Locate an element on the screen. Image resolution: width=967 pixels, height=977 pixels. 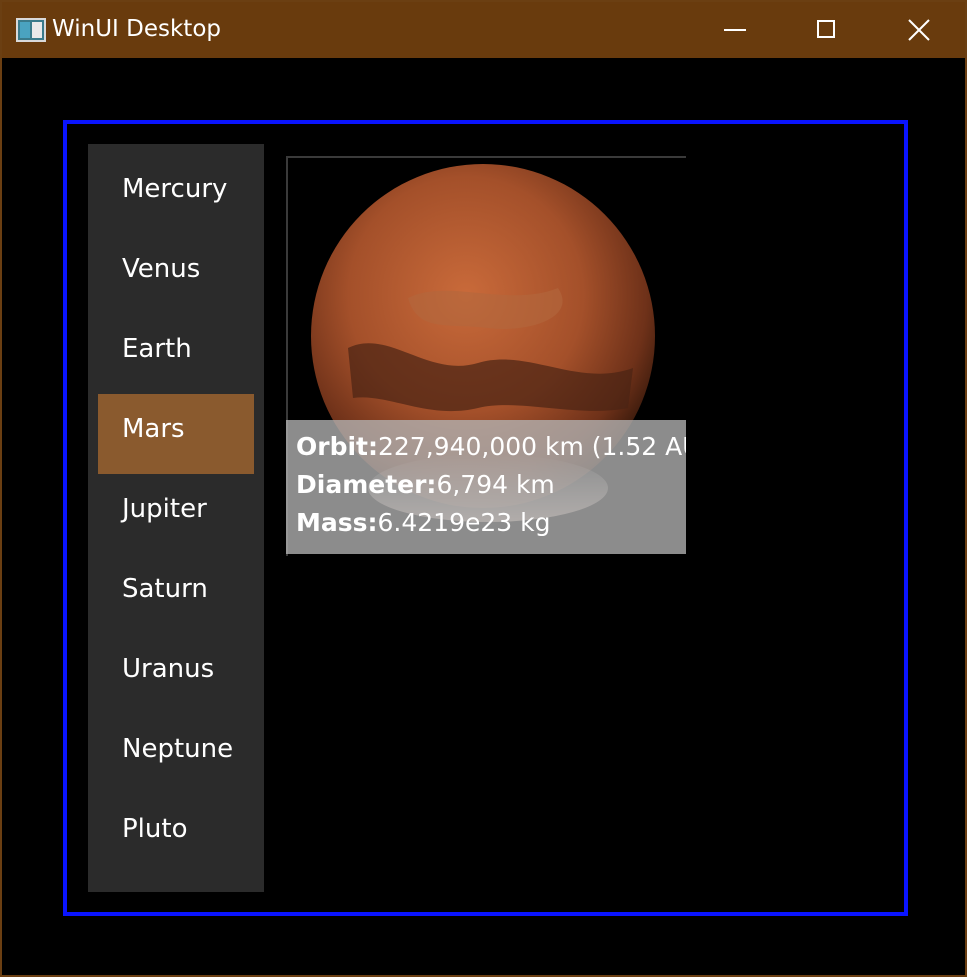
close-button is located at coordinates (918, 30).